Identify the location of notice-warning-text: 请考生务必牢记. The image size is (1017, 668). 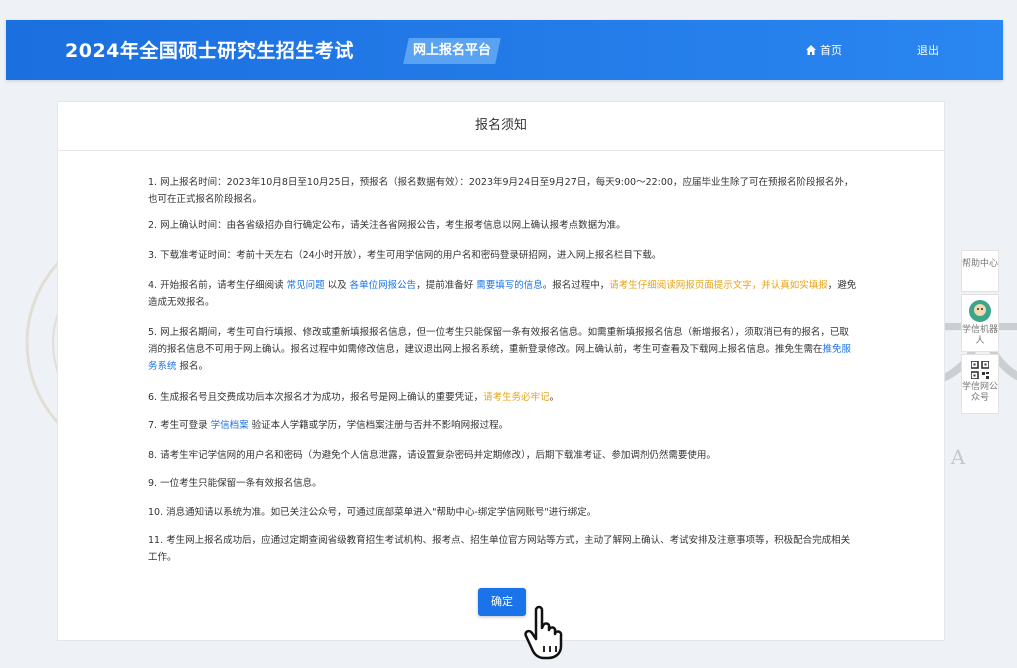
(516, 397).